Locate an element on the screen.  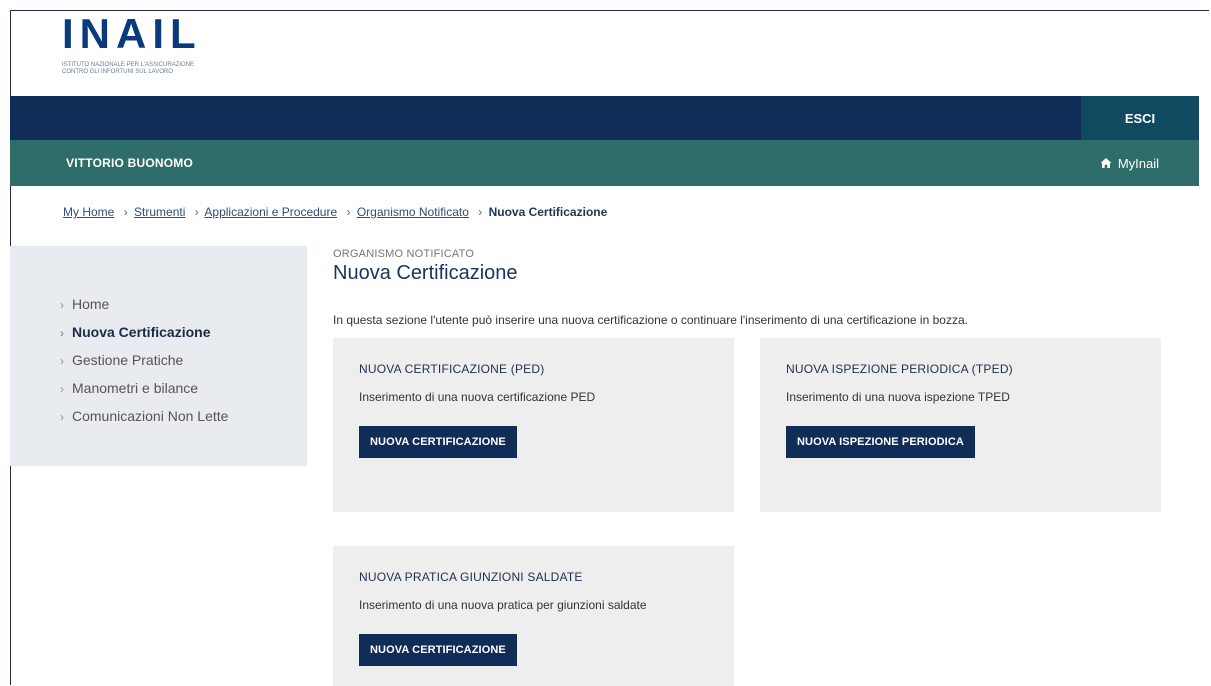
breadcrumb-organismo: Organismo Notificato is located at coordinates (413, 212).